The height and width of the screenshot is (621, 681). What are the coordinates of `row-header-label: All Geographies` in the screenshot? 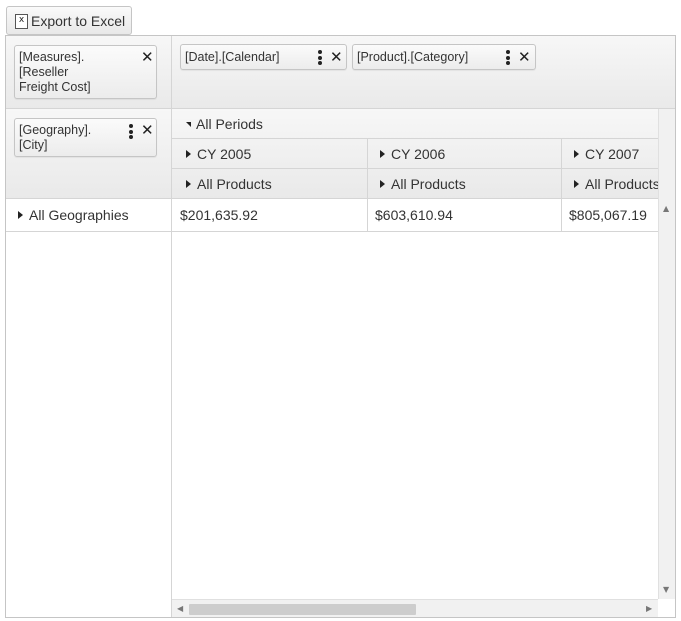 It's located at (79, 215).